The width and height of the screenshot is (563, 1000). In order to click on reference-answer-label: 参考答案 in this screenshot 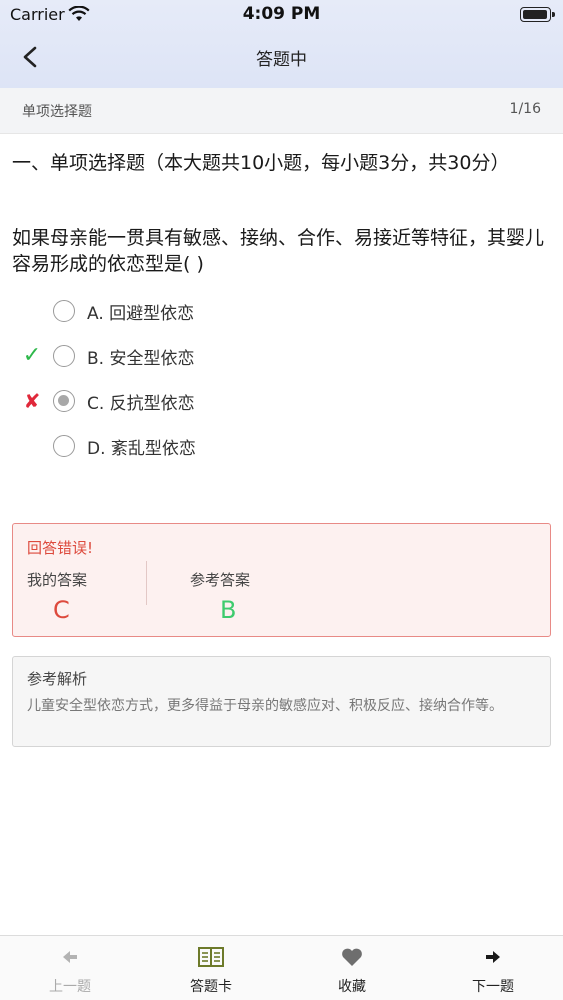, I will do `click(220, 580)`.